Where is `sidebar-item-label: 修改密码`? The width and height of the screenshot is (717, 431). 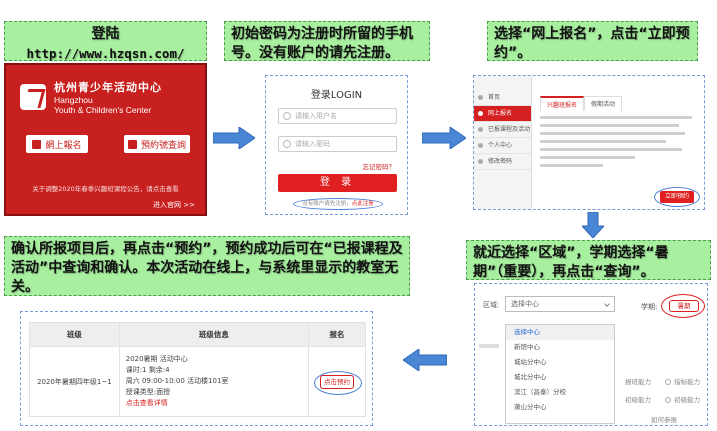
sidebar-item-label: 修改密码 is located at coordinates (500, 161).